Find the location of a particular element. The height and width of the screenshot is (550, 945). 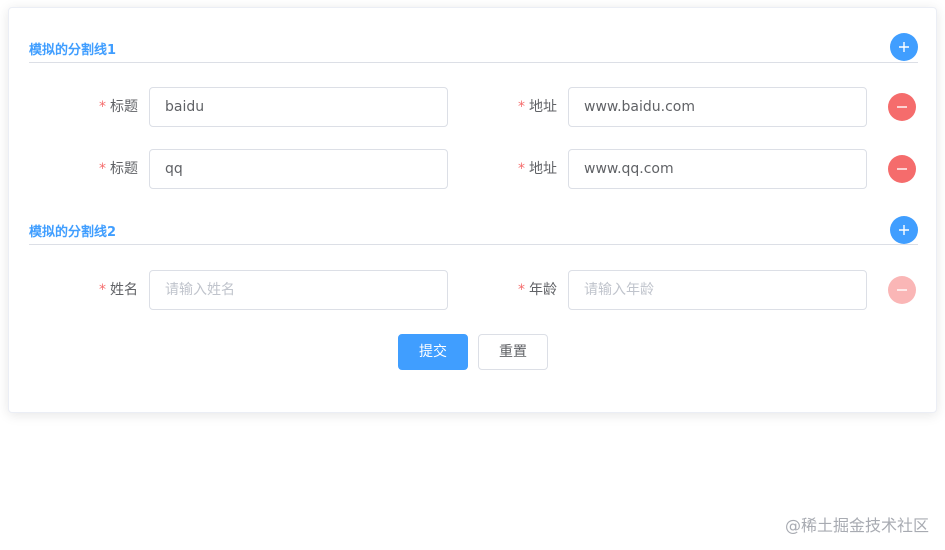

remove-row-button-disabled is located at coordinates (902, 290).